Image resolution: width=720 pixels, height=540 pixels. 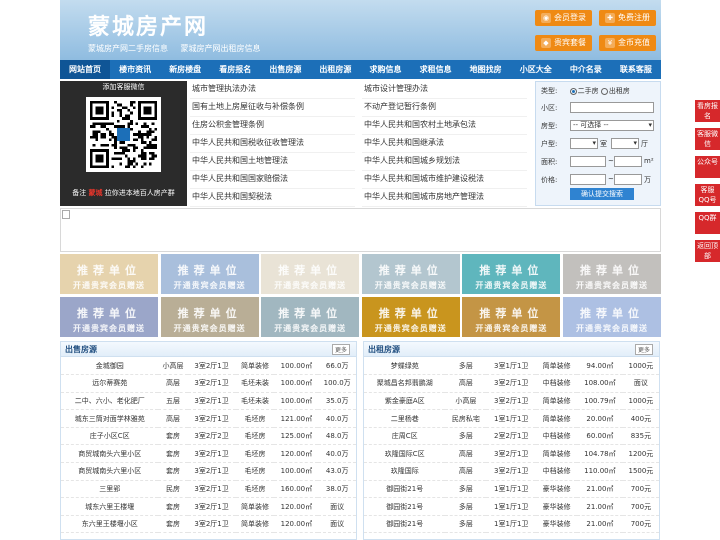 What do you see at coordinates (444, 126) in the screenshot?
I see `regulation-link: 中华人民共和国农村土地承包法` at bounding box center [444, 126].